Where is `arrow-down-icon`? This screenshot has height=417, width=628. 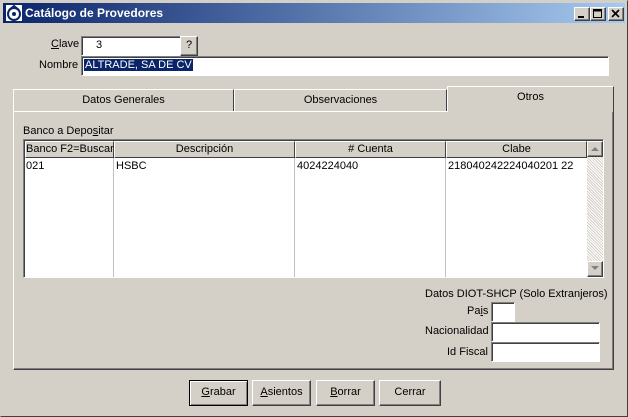 arrow-down-icon is located at coordinates (595, 268).